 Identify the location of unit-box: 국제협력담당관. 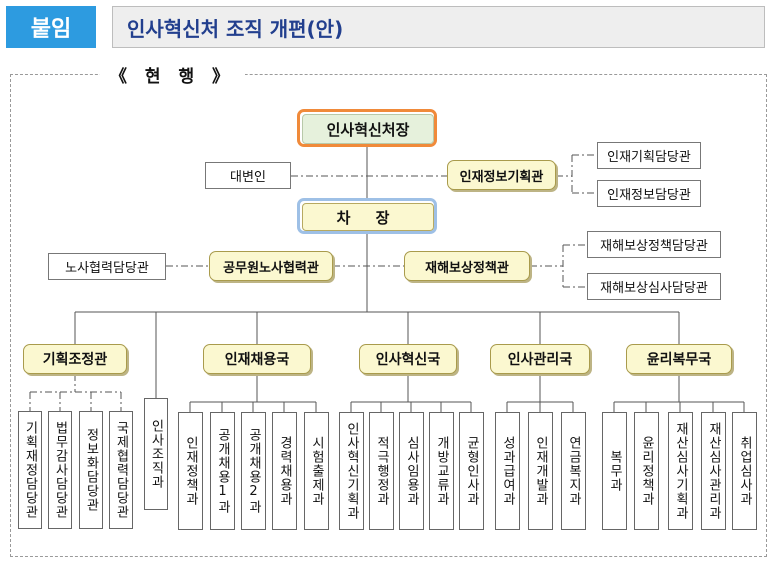
(121, 470).